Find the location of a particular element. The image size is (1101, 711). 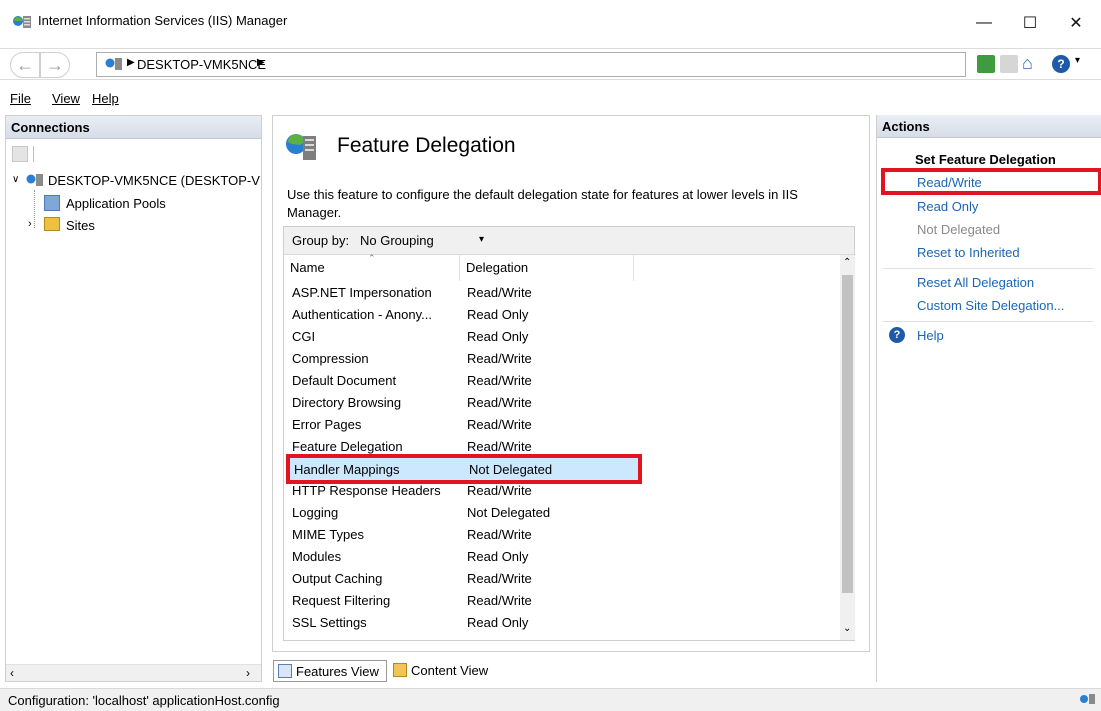

address-box: ▶ DESKTOP-VMK5NCE ▶ is located at coordinates (531, 64).